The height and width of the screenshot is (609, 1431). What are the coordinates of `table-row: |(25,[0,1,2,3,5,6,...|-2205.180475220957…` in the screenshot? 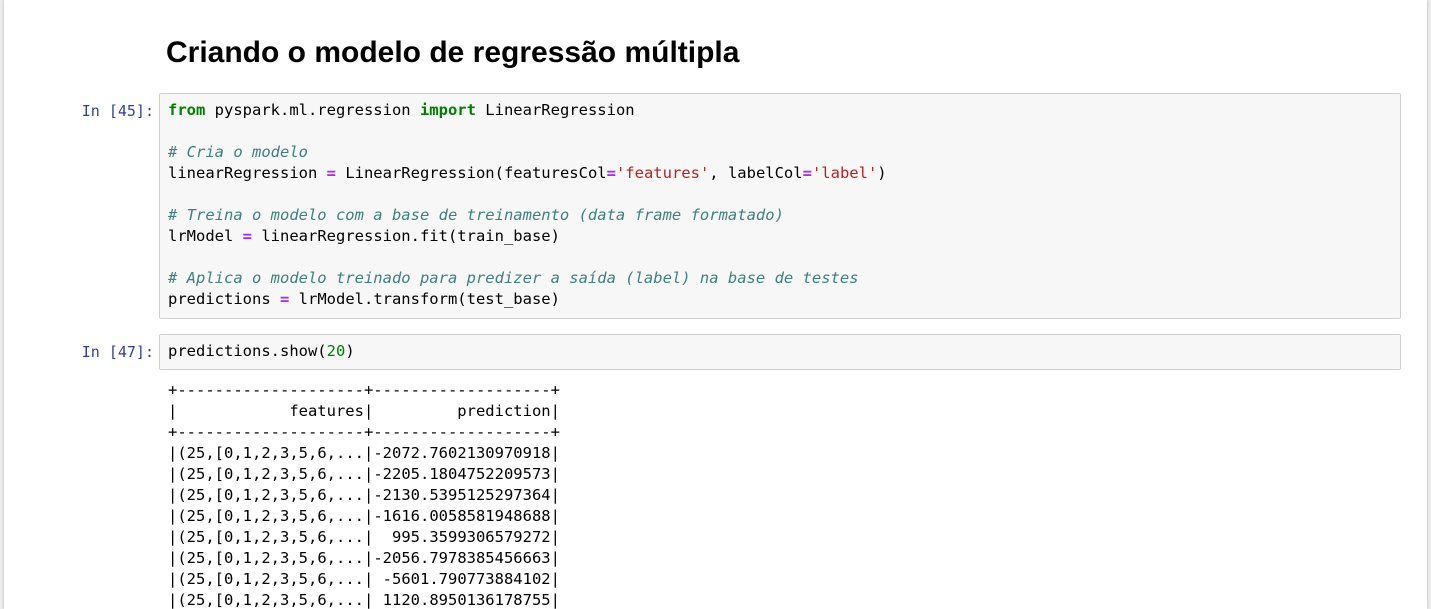 It's located at (364, 474).